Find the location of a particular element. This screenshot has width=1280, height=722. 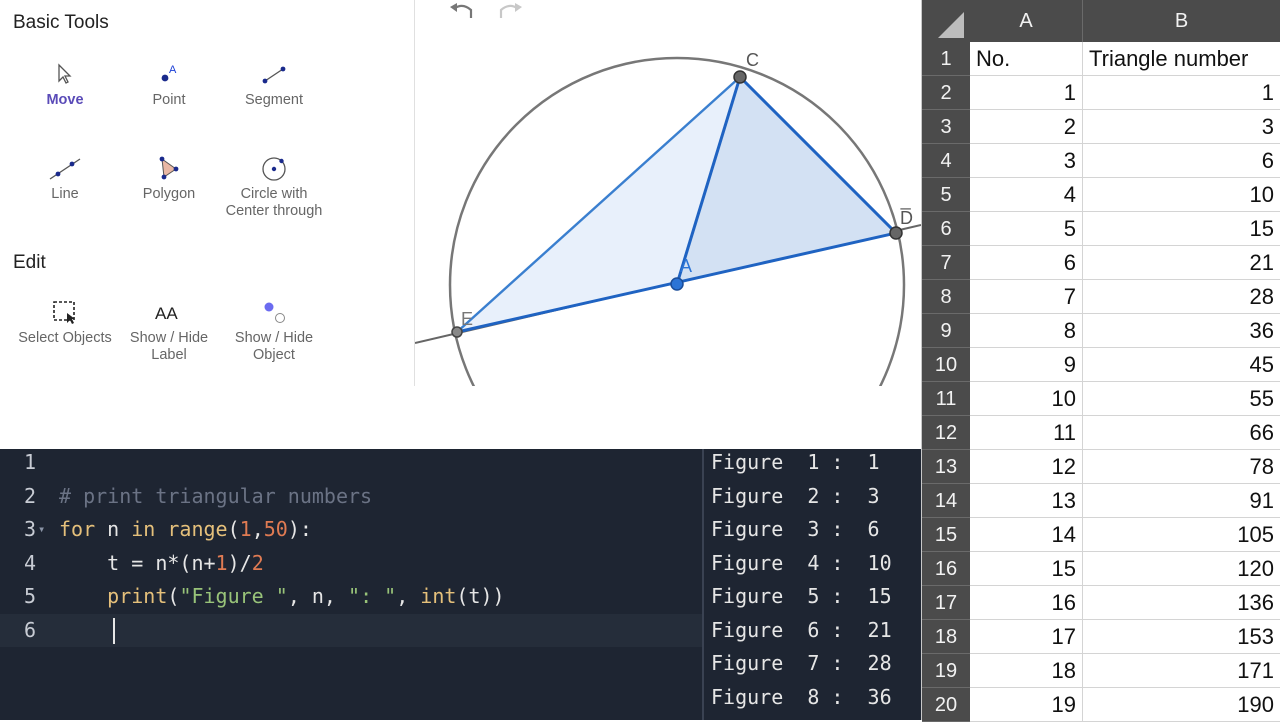

triangle-eac is located at coordinates (598, 204).